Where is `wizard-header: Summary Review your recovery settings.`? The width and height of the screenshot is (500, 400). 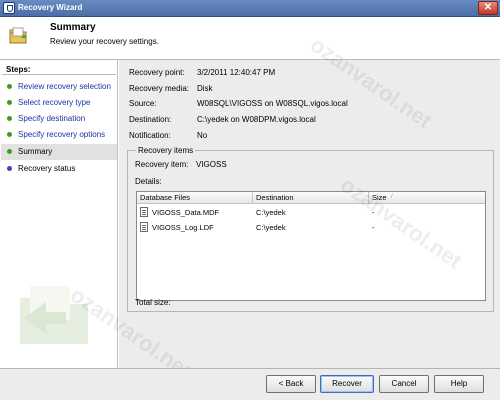 wizard-header: Summary Review your recovery settings. is located at coordinates (250, 38).